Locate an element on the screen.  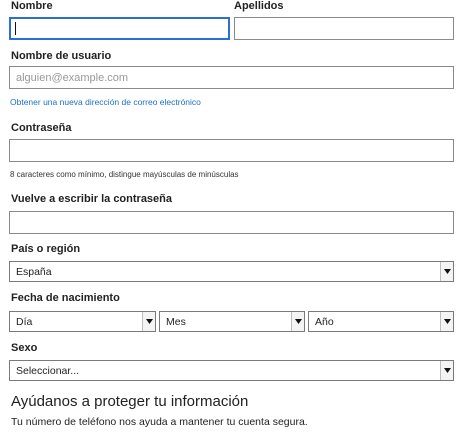
text-caret is located at coordinates (15, 28).